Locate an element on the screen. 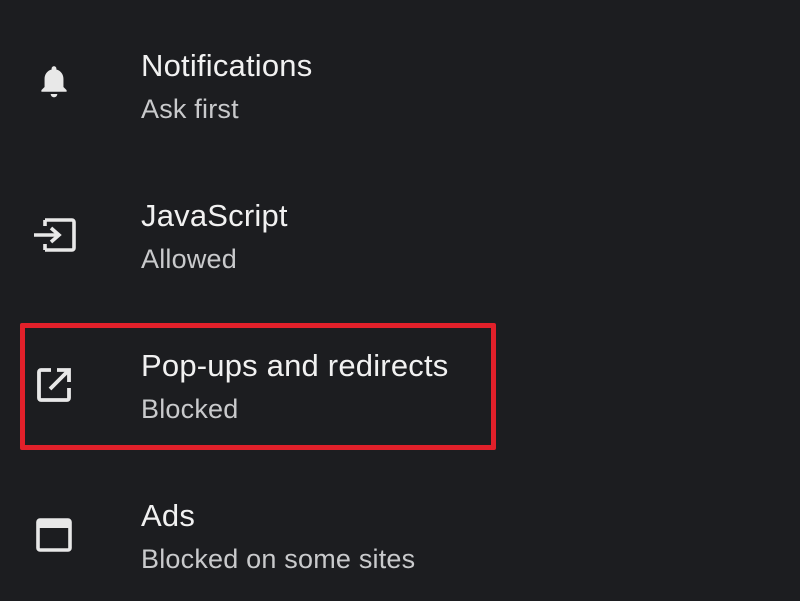 The width and height of the screenshot is (800, 601). ads-window-icon is located at coordinates (54, 535).